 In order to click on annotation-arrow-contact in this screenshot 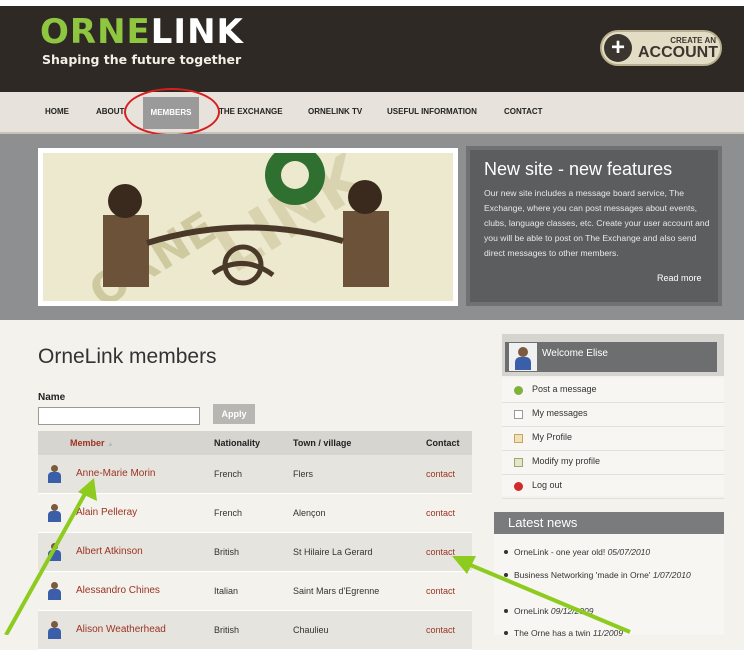, I will do `click(541, 595)`.